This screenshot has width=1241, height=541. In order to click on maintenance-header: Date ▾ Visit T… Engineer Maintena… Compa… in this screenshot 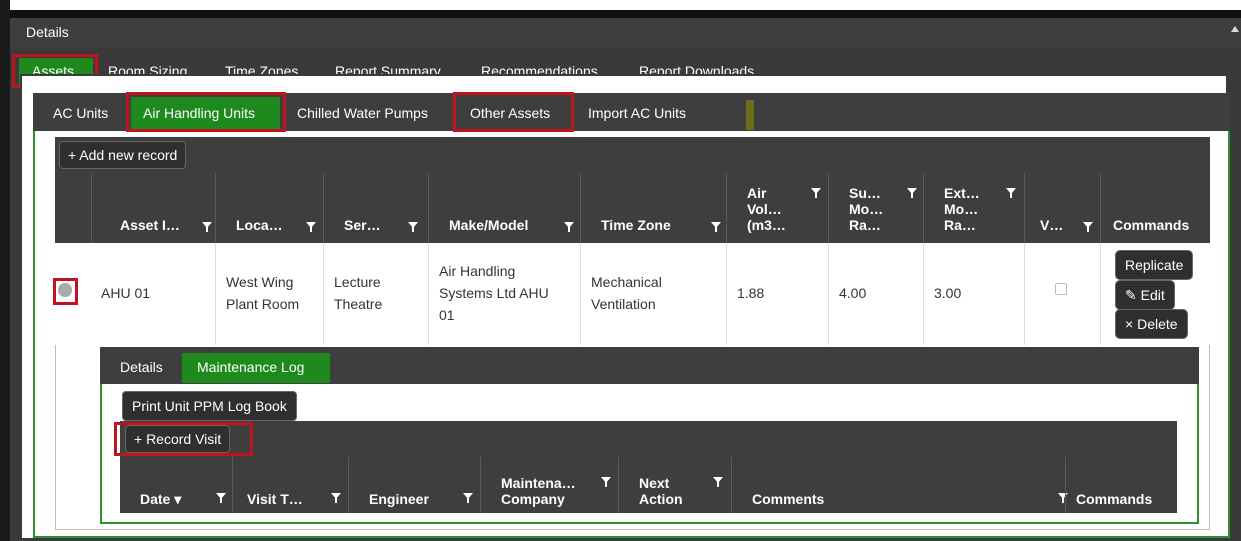, I will do `click(648, 485)`.